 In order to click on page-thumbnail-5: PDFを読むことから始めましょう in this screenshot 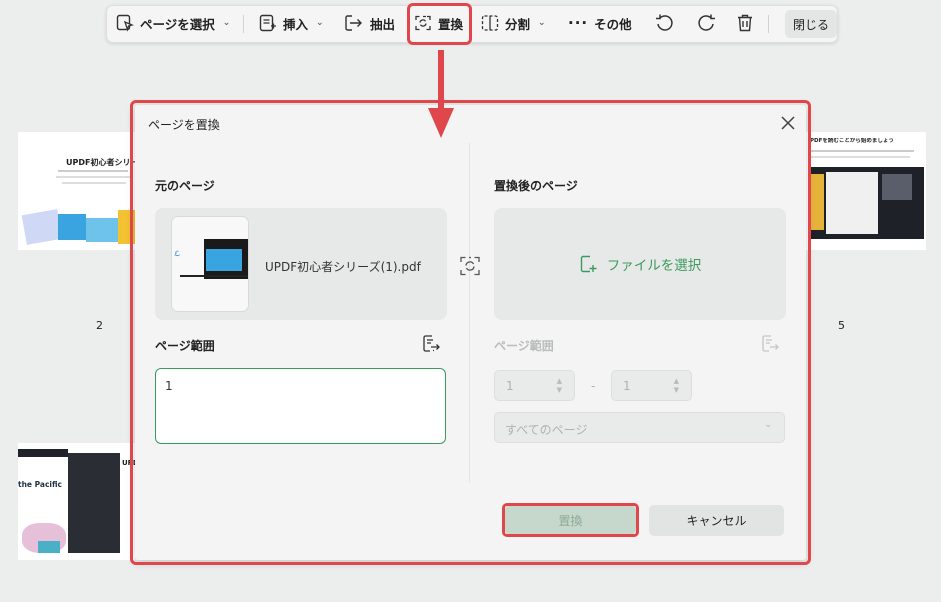, I will do `click(866, 191)`.